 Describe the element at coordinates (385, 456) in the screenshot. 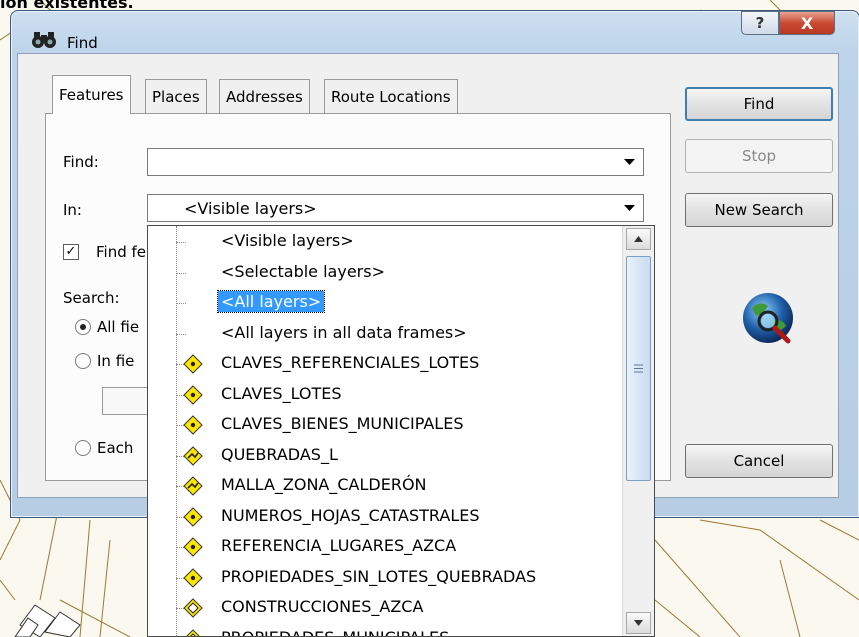

I see `list-item: QUEBRADAS_L` at that location.